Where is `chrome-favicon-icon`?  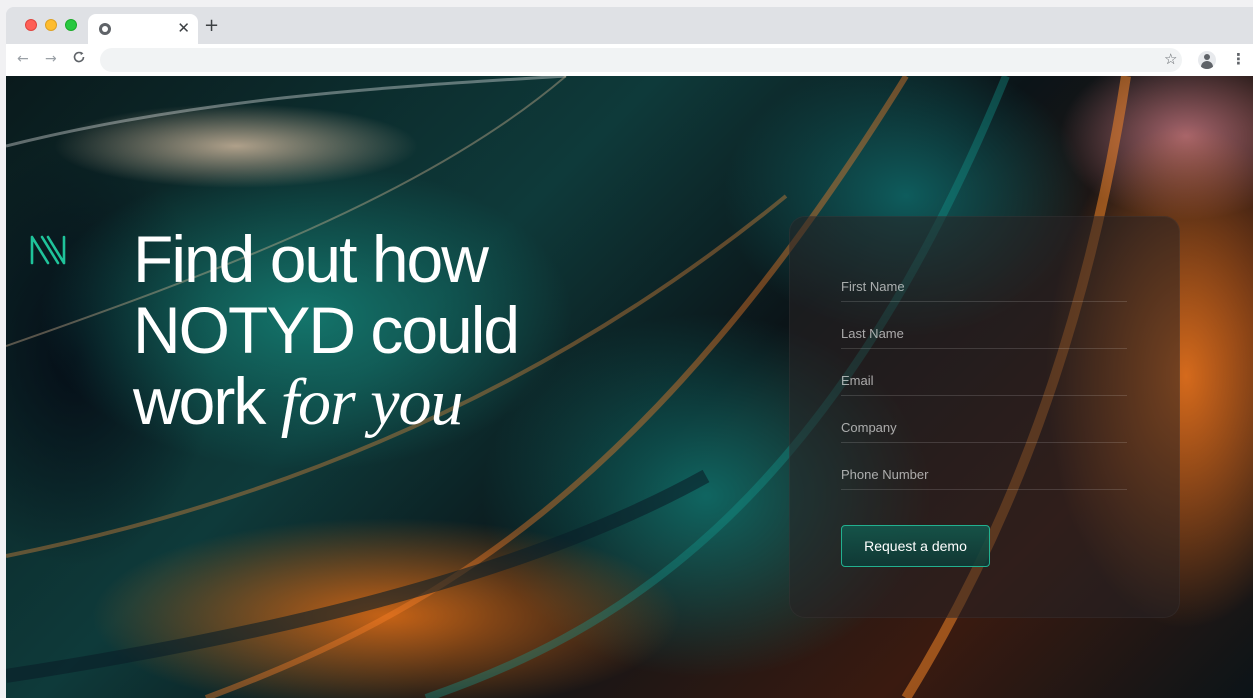 chrome-favicon-icon is located at coordinates (105, 29).